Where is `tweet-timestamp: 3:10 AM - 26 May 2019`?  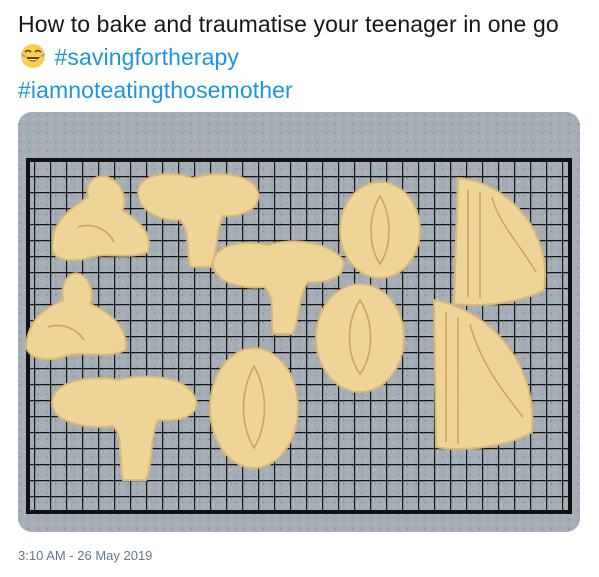
tweet-timestamp: 3:10 AM - 26 May 2019 is located at coordinates (85, 555).